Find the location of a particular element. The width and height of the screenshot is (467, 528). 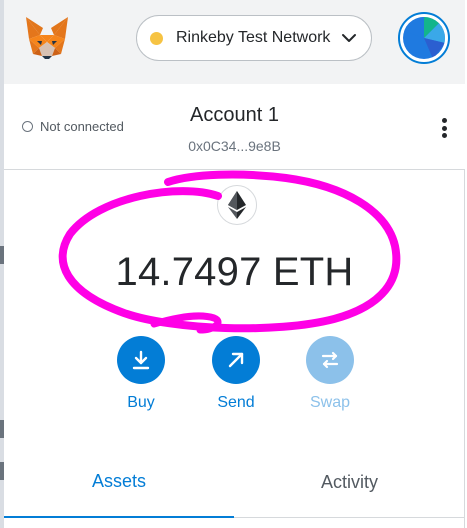

send-button: Send is located at coordinates (236, 374).